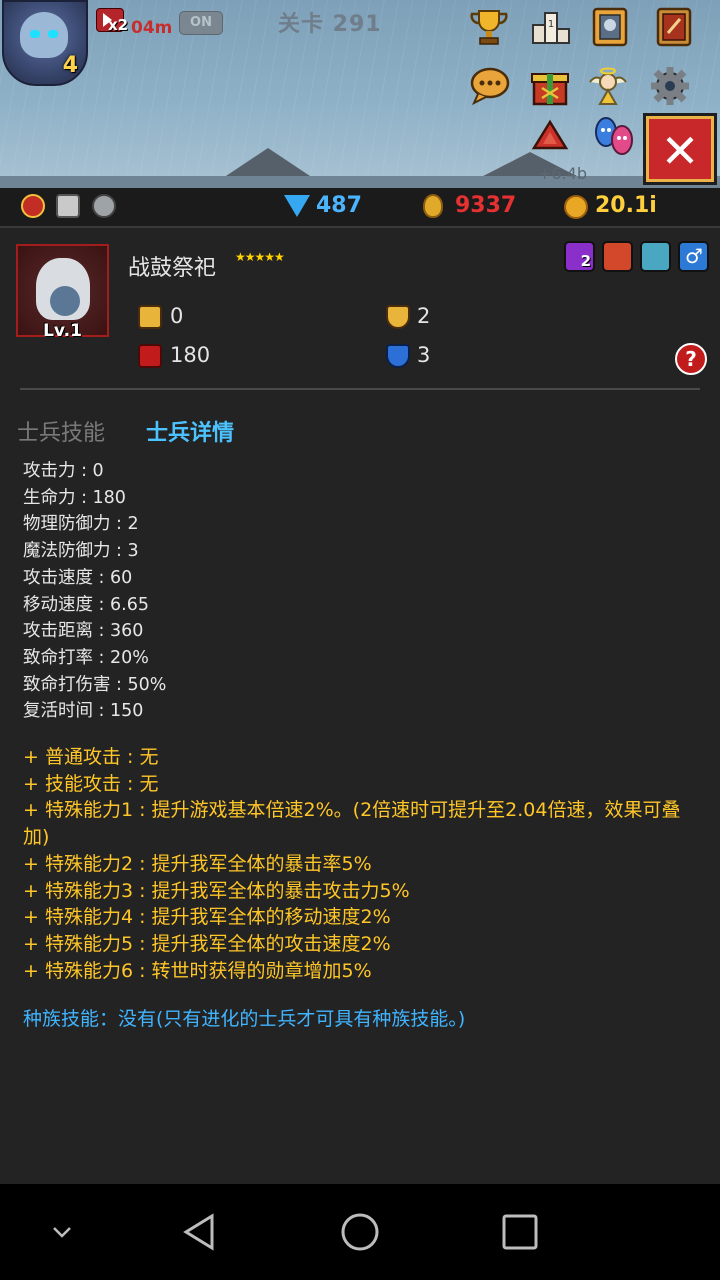 The width and height of the screenshot is (720, 1280). I want to click on offline-income: +6.4b, so click(563, 173).